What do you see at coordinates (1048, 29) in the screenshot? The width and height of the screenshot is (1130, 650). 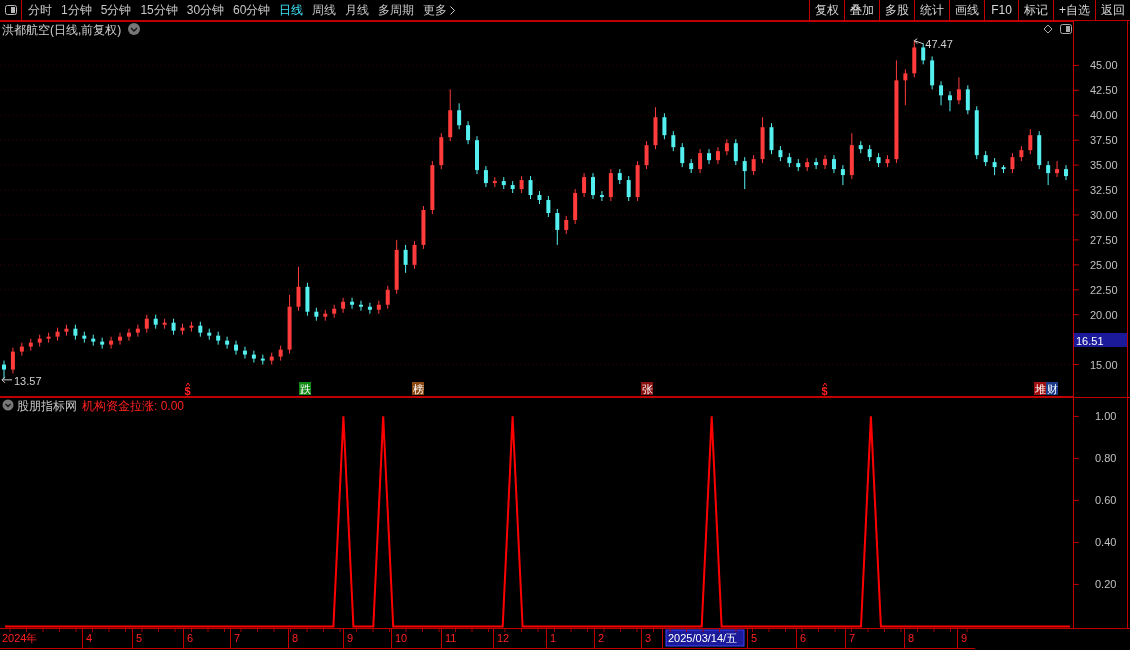 I see `diamond-icon` at bounding box center [1048, 29].